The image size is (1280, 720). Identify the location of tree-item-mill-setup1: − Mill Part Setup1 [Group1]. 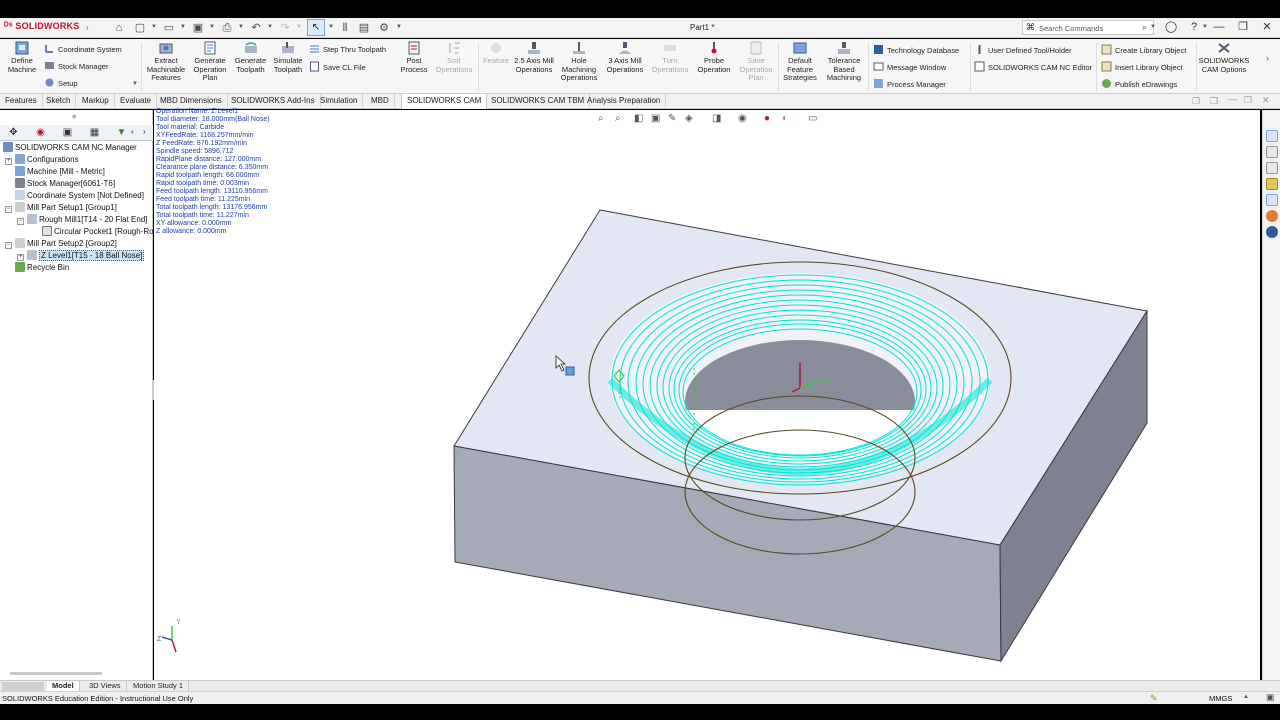
(61, 208).